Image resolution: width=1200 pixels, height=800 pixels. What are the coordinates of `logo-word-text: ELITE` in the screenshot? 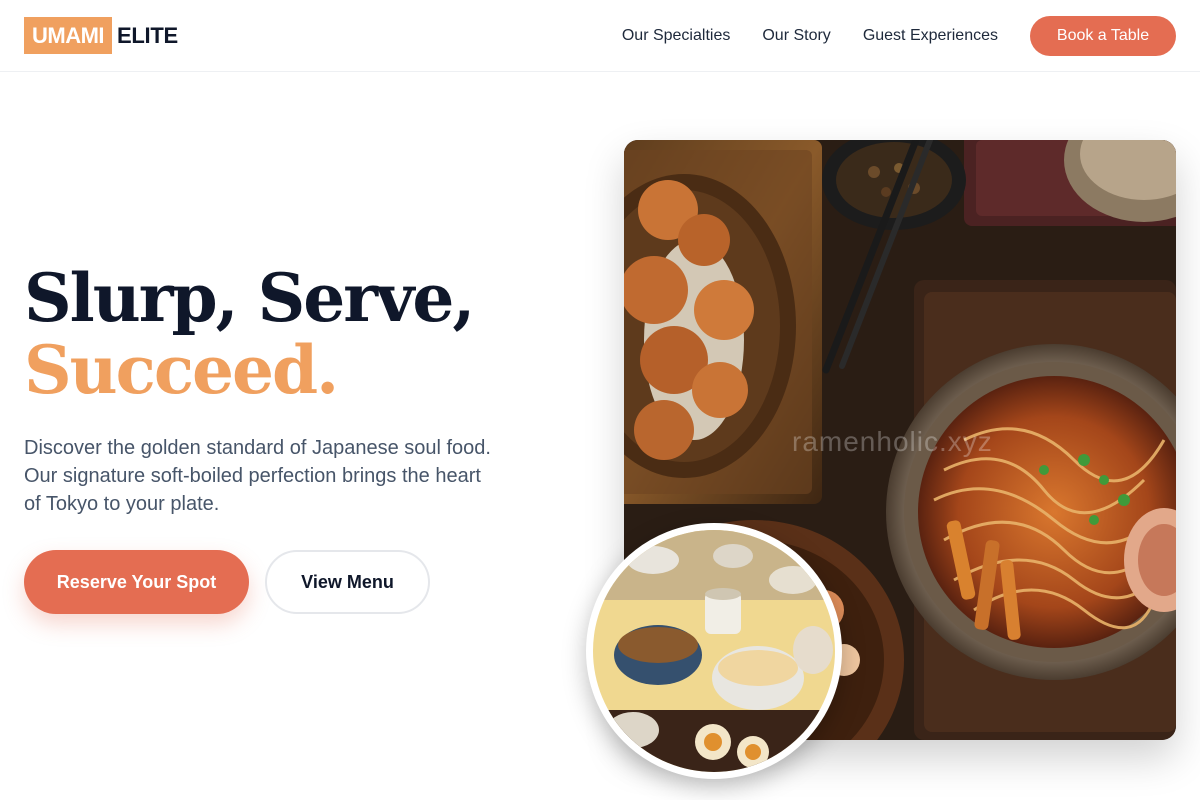 It's located at (147, 35).